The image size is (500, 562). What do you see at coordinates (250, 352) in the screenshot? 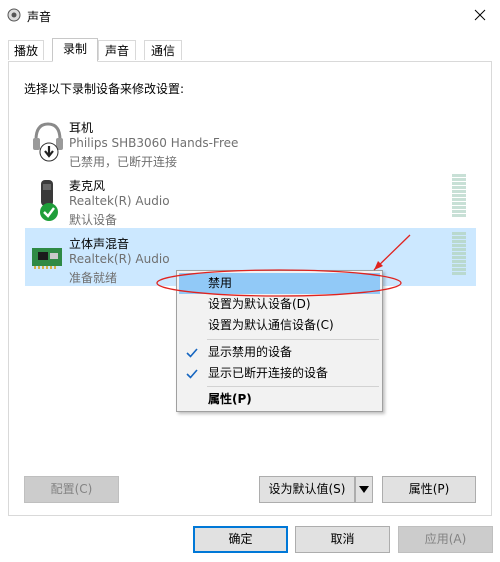
I see `menu-item-label: 显示禁用的设备` at bounding box center [250, 352].